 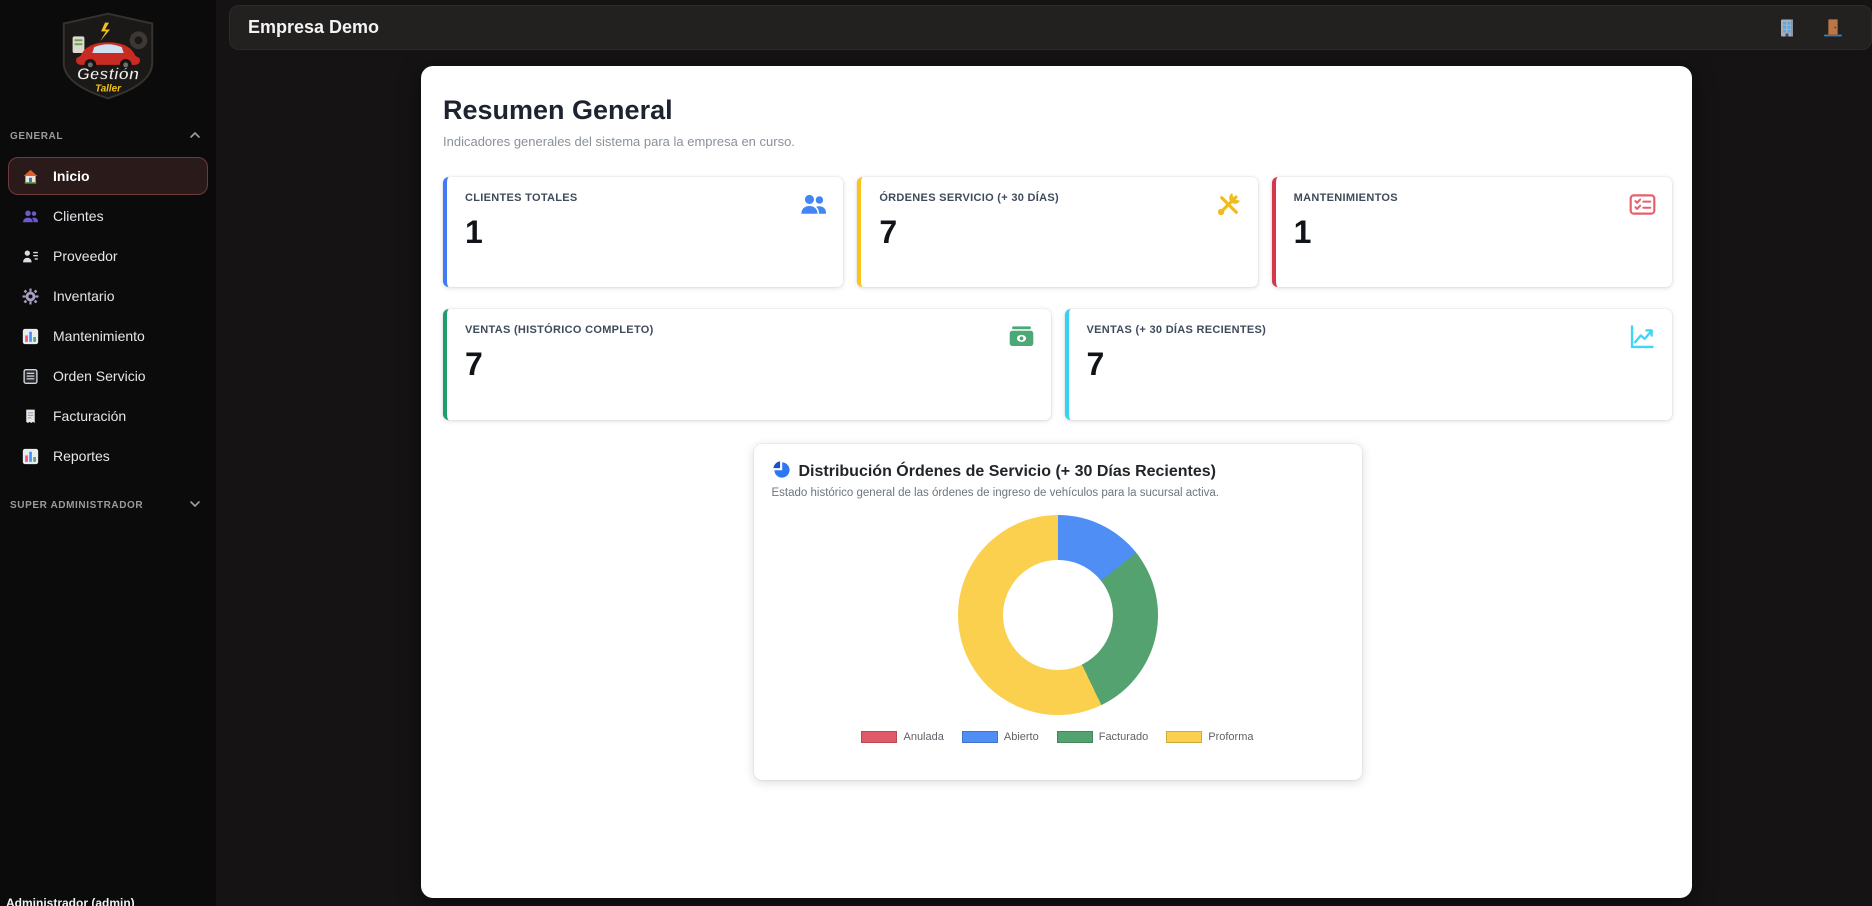 I want to click on gestion-taller-logo-icon: Gestión Taller, so click(x=108, y=56).